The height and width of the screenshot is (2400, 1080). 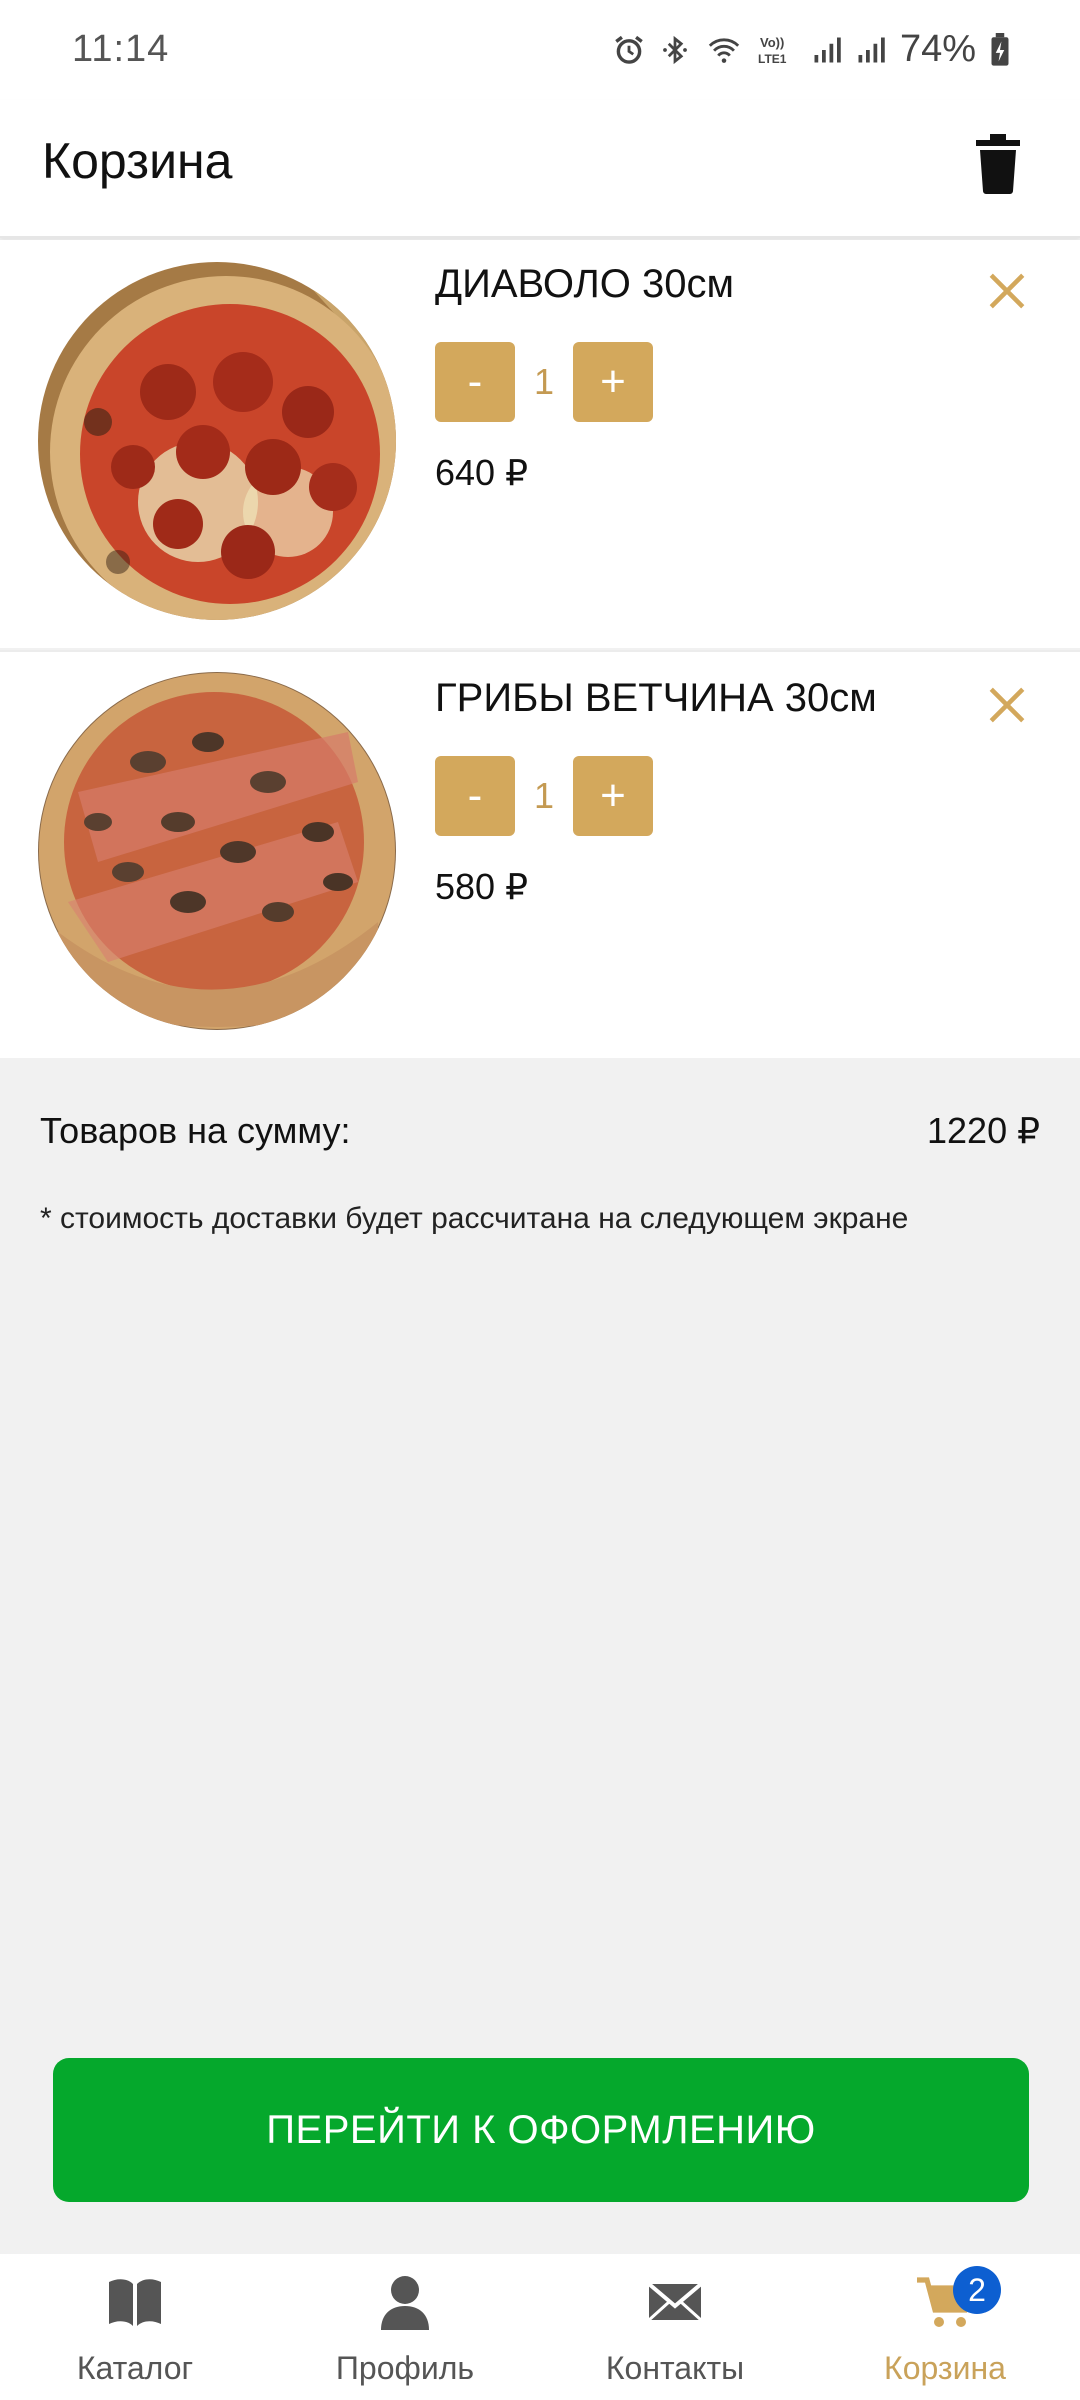 What do you see at coordinates (481, 472) in the screenshot?
I see `product-price: 640 ₽` at bounding box center [481, 472].